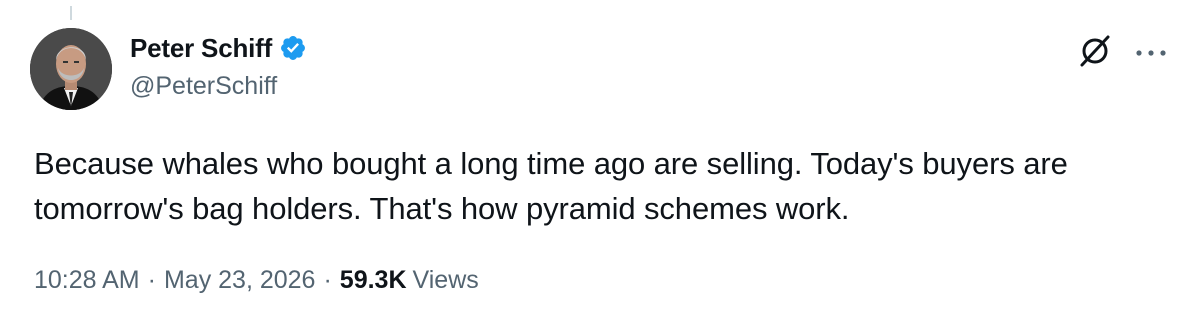 This screenshot has width=1196, height=328. I want to click on author-handle: @PeterSchiff, so click(218, 86).